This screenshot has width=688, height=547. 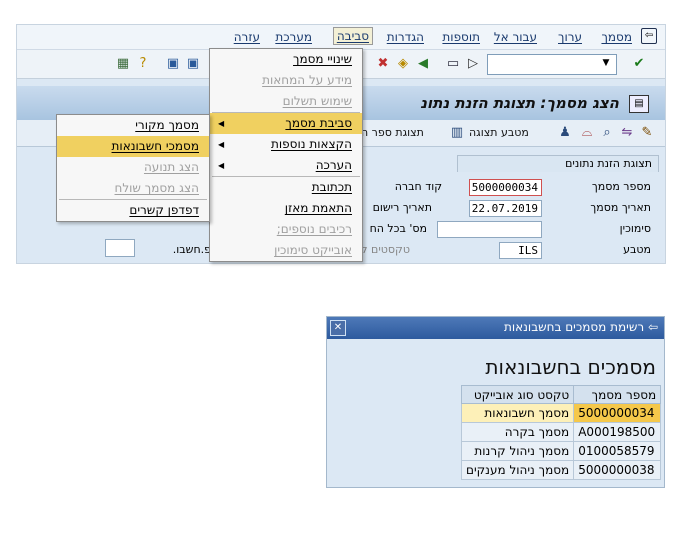 What do you see at coordinates (520, 250) in the screenshot?
I see `currency-field: ILS` at bounding box center [520, 250].